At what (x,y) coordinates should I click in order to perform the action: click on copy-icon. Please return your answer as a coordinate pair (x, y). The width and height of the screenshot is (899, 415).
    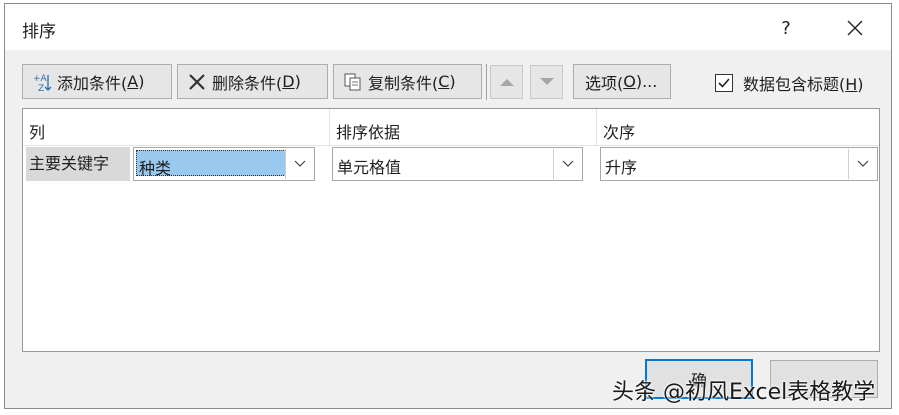
    Looking at the image, I should click on (353, 82).